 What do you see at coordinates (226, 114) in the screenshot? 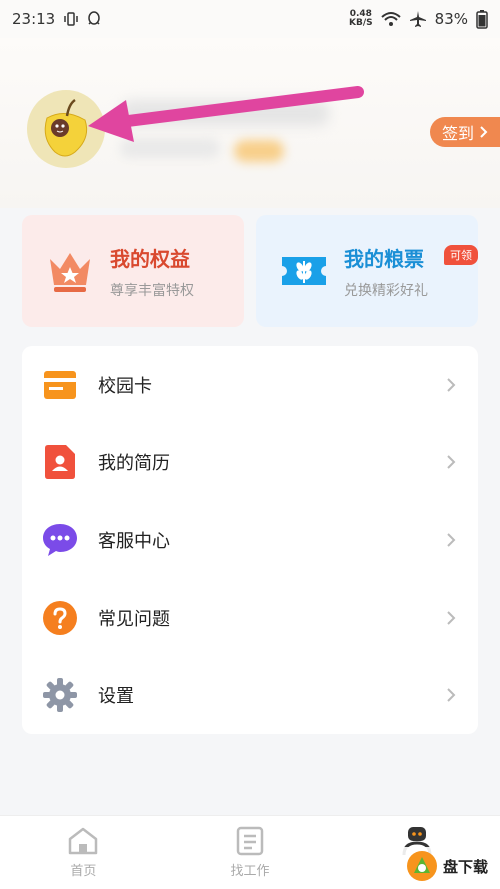
I see `annotation-arrow` at bounding box center [226, 114].